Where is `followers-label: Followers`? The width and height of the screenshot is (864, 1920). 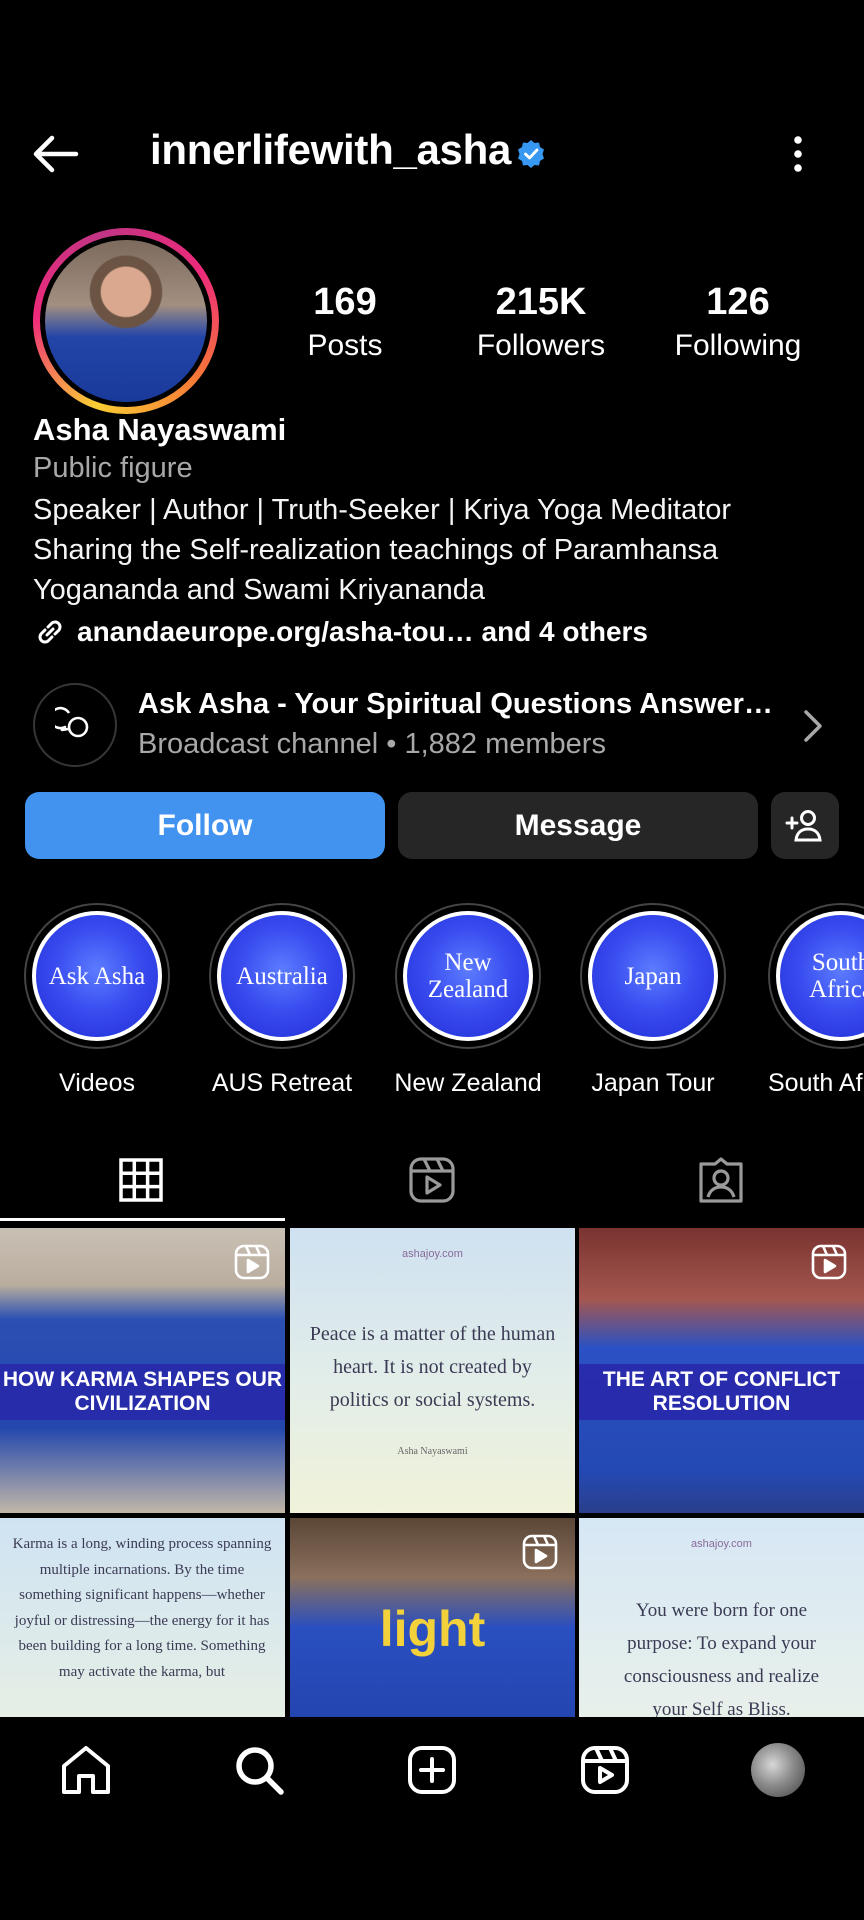 followers-label: Followers is located at coordinates (541, 345).